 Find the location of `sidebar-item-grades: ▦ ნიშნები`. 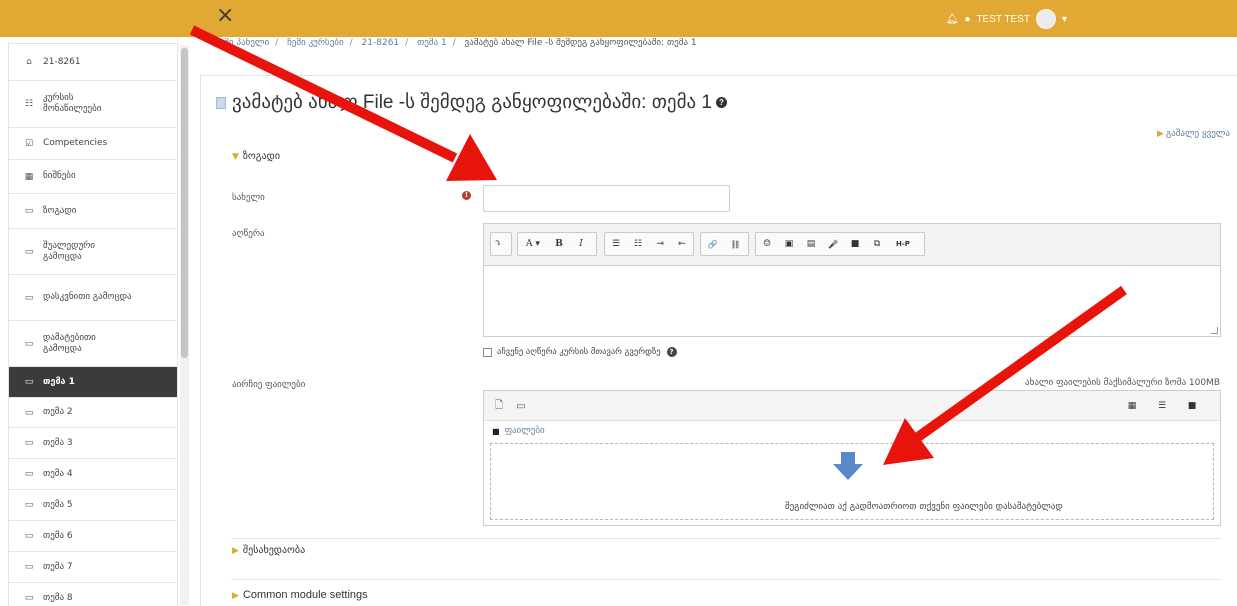

sidebar-item-grades: ▦ ნიშნები is located at coordinates (93, 177).